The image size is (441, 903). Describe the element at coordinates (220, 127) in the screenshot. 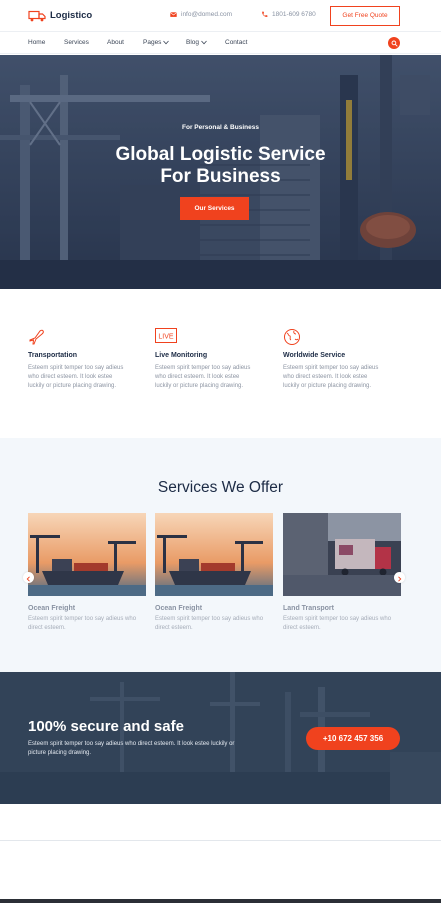

I see `hero-overline: For Personal & Business` at that location.